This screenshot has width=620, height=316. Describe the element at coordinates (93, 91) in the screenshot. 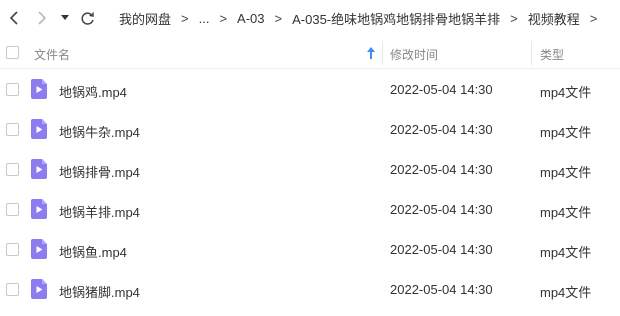

I see `file-name: 地锅鸡.mp4` at that location.